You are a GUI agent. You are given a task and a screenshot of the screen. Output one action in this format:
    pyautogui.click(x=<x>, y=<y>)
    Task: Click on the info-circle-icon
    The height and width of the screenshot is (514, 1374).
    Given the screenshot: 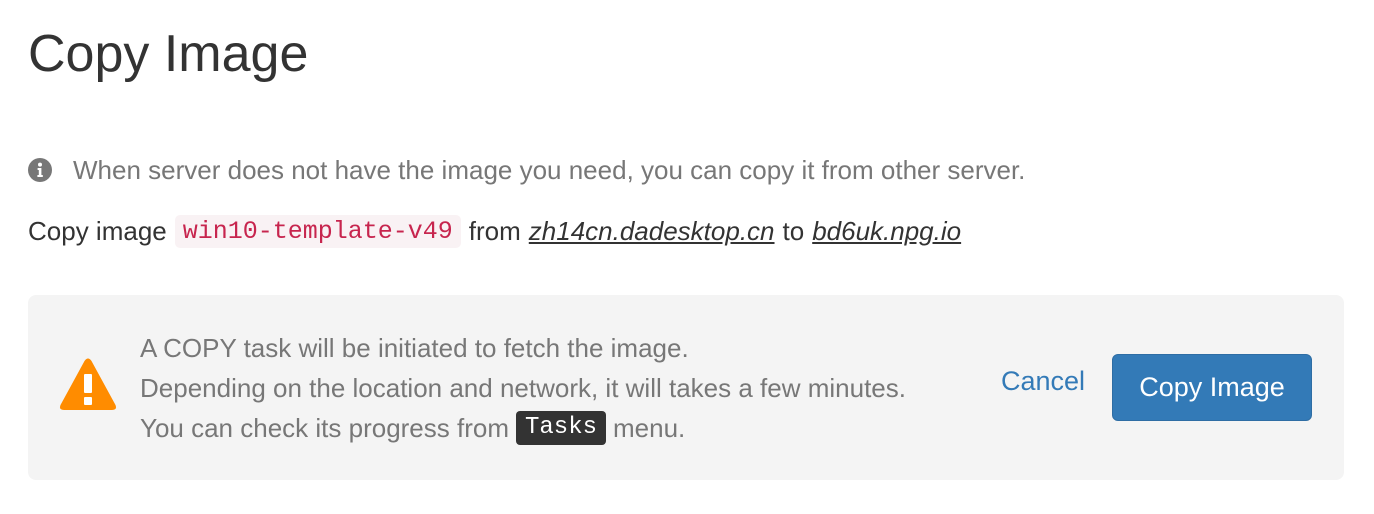 What is the action you would take?
    pyautogui.click(x=40, y=170)
    